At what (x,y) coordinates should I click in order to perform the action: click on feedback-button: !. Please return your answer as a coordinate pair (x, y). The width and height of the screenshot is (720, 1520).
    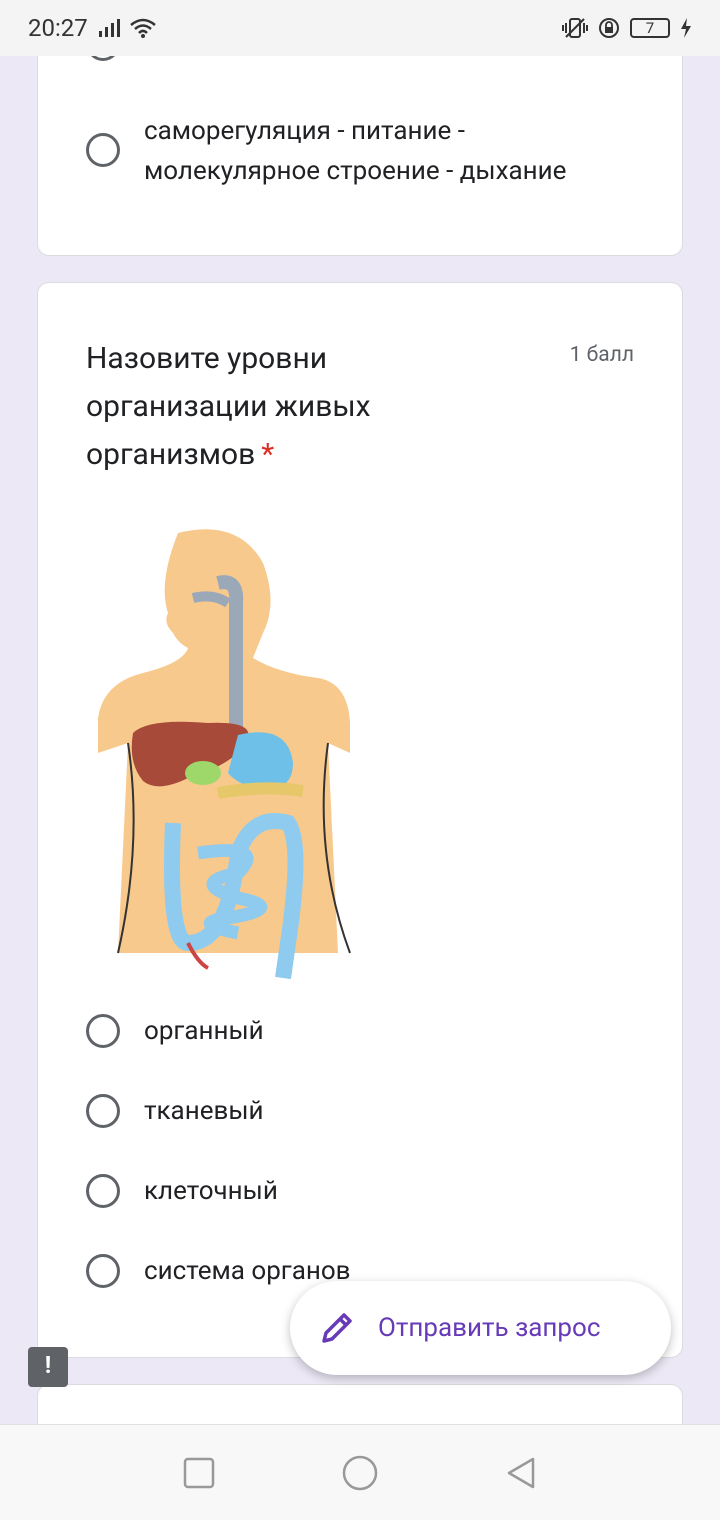
    Looking at the image, I should click on (48, 1367).